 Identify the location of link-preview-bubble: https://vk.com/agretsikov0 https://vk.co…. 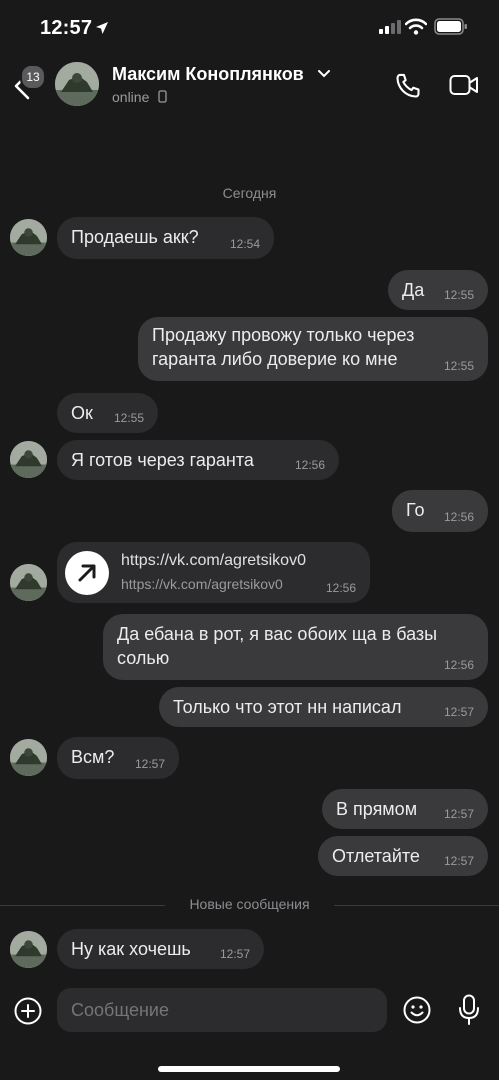
(213, 572).